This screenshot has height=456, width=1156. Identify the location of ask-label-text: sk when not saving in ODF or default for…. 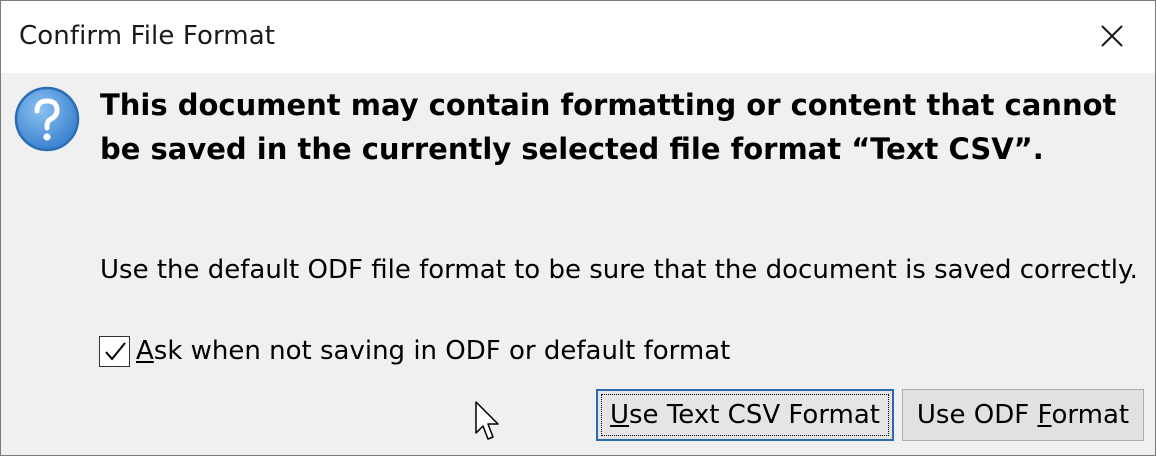
(442, 351).